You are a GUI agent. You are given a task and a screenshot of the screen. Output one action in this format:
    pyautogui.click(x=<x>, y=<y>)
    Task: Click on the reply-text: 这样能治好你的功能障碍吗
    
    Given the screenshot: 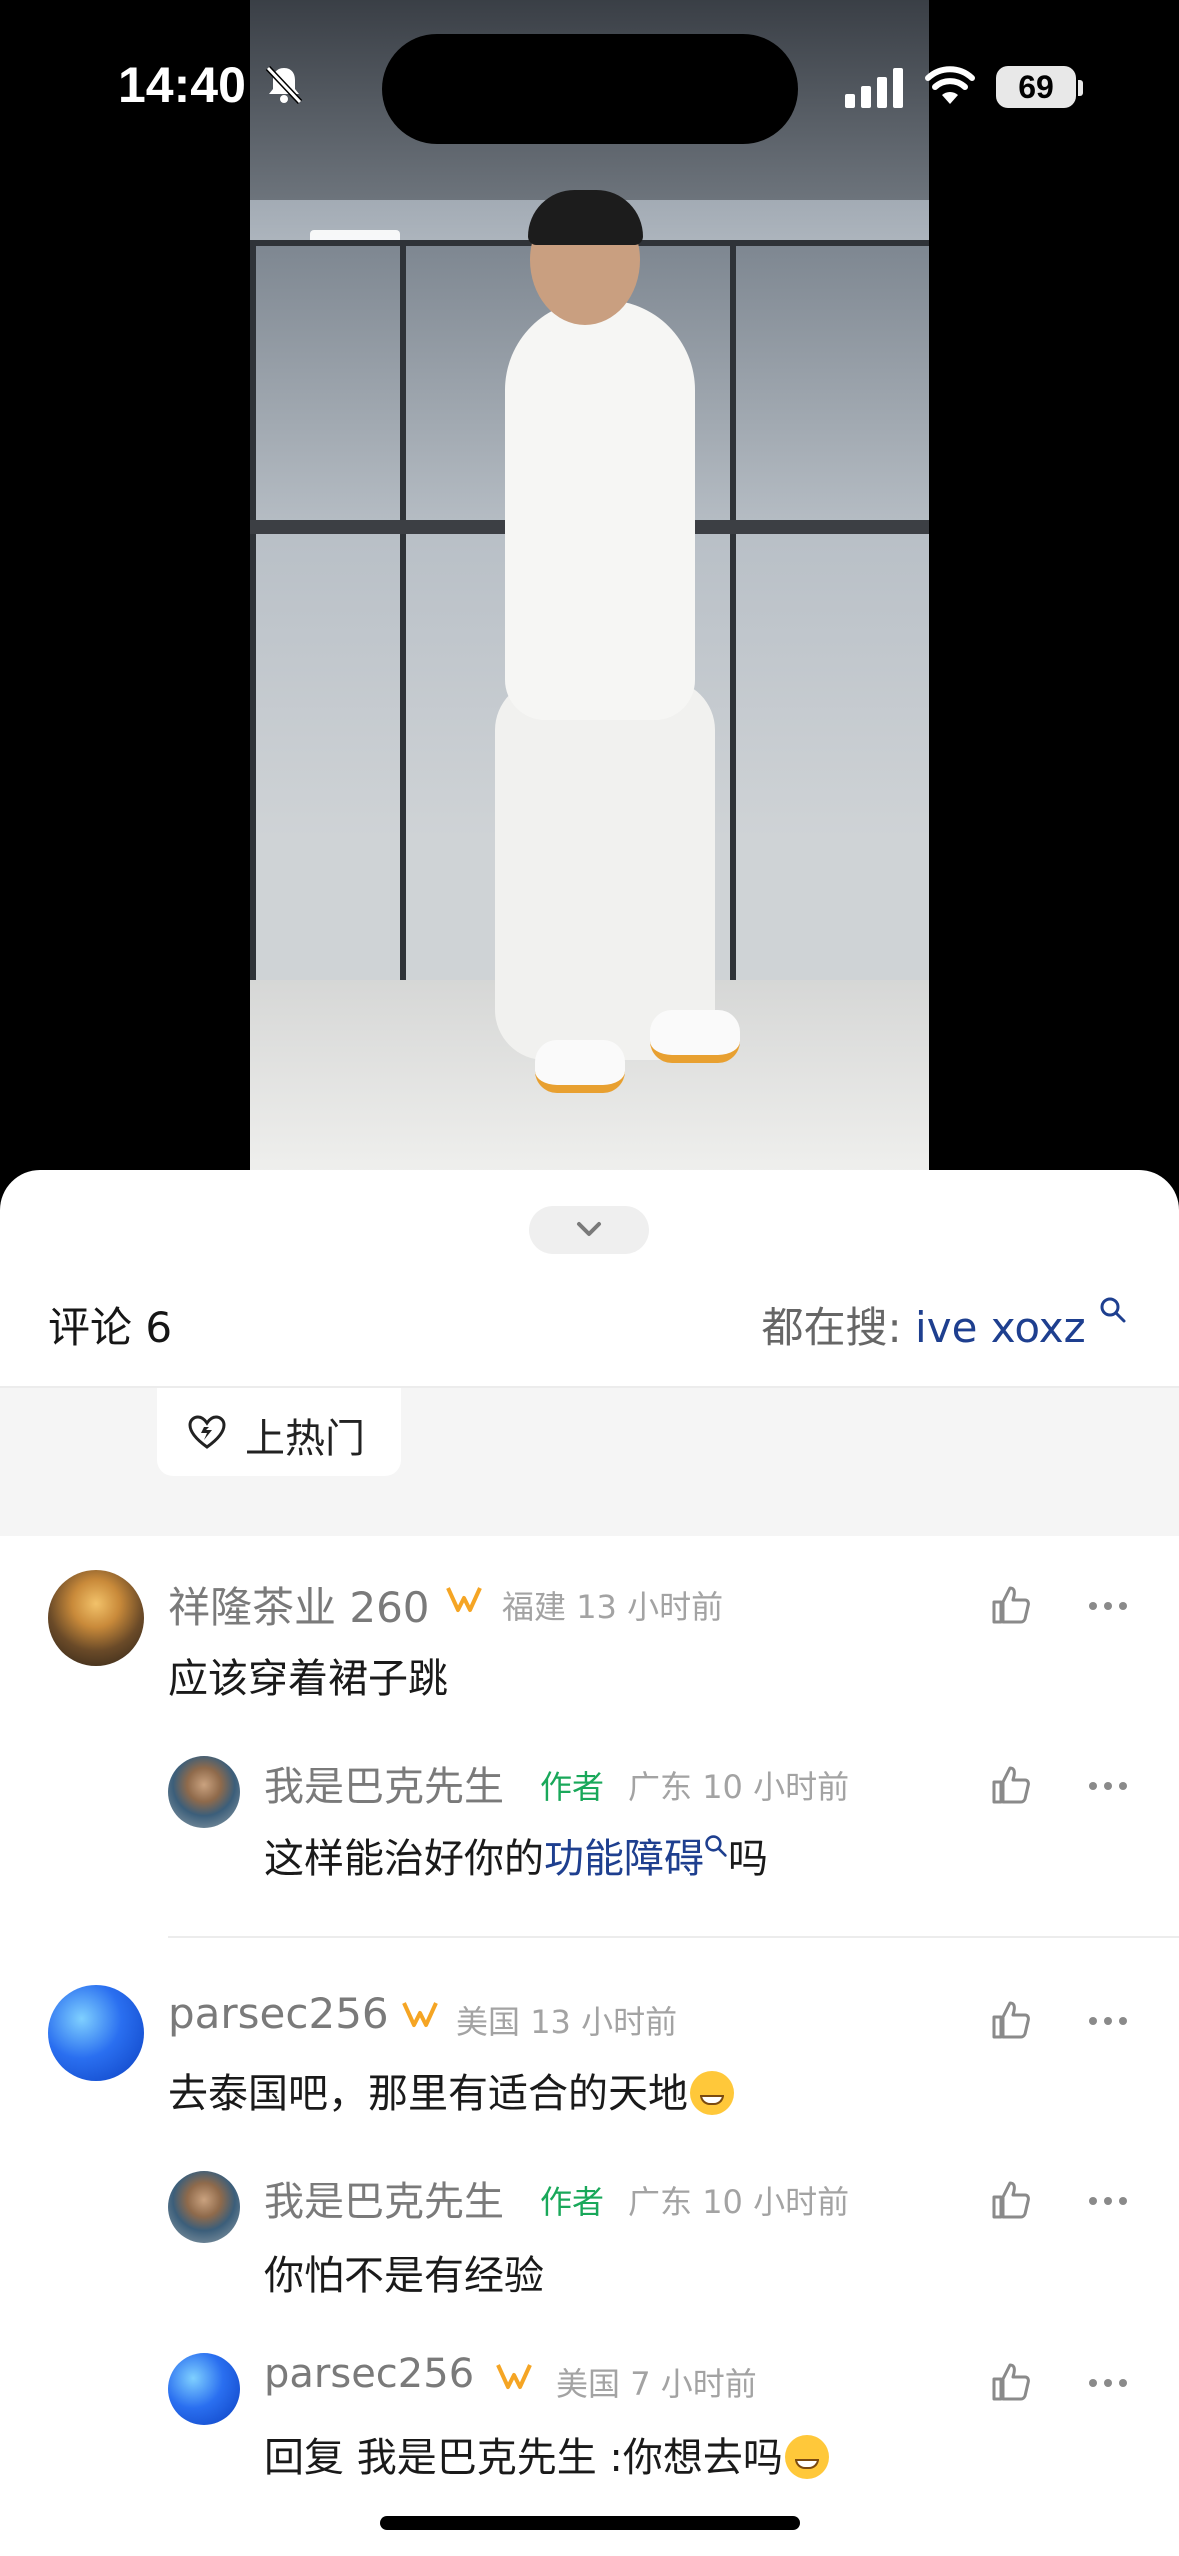 What is the action you would take?
    pyautogui.click(x=516, y=1858)
    